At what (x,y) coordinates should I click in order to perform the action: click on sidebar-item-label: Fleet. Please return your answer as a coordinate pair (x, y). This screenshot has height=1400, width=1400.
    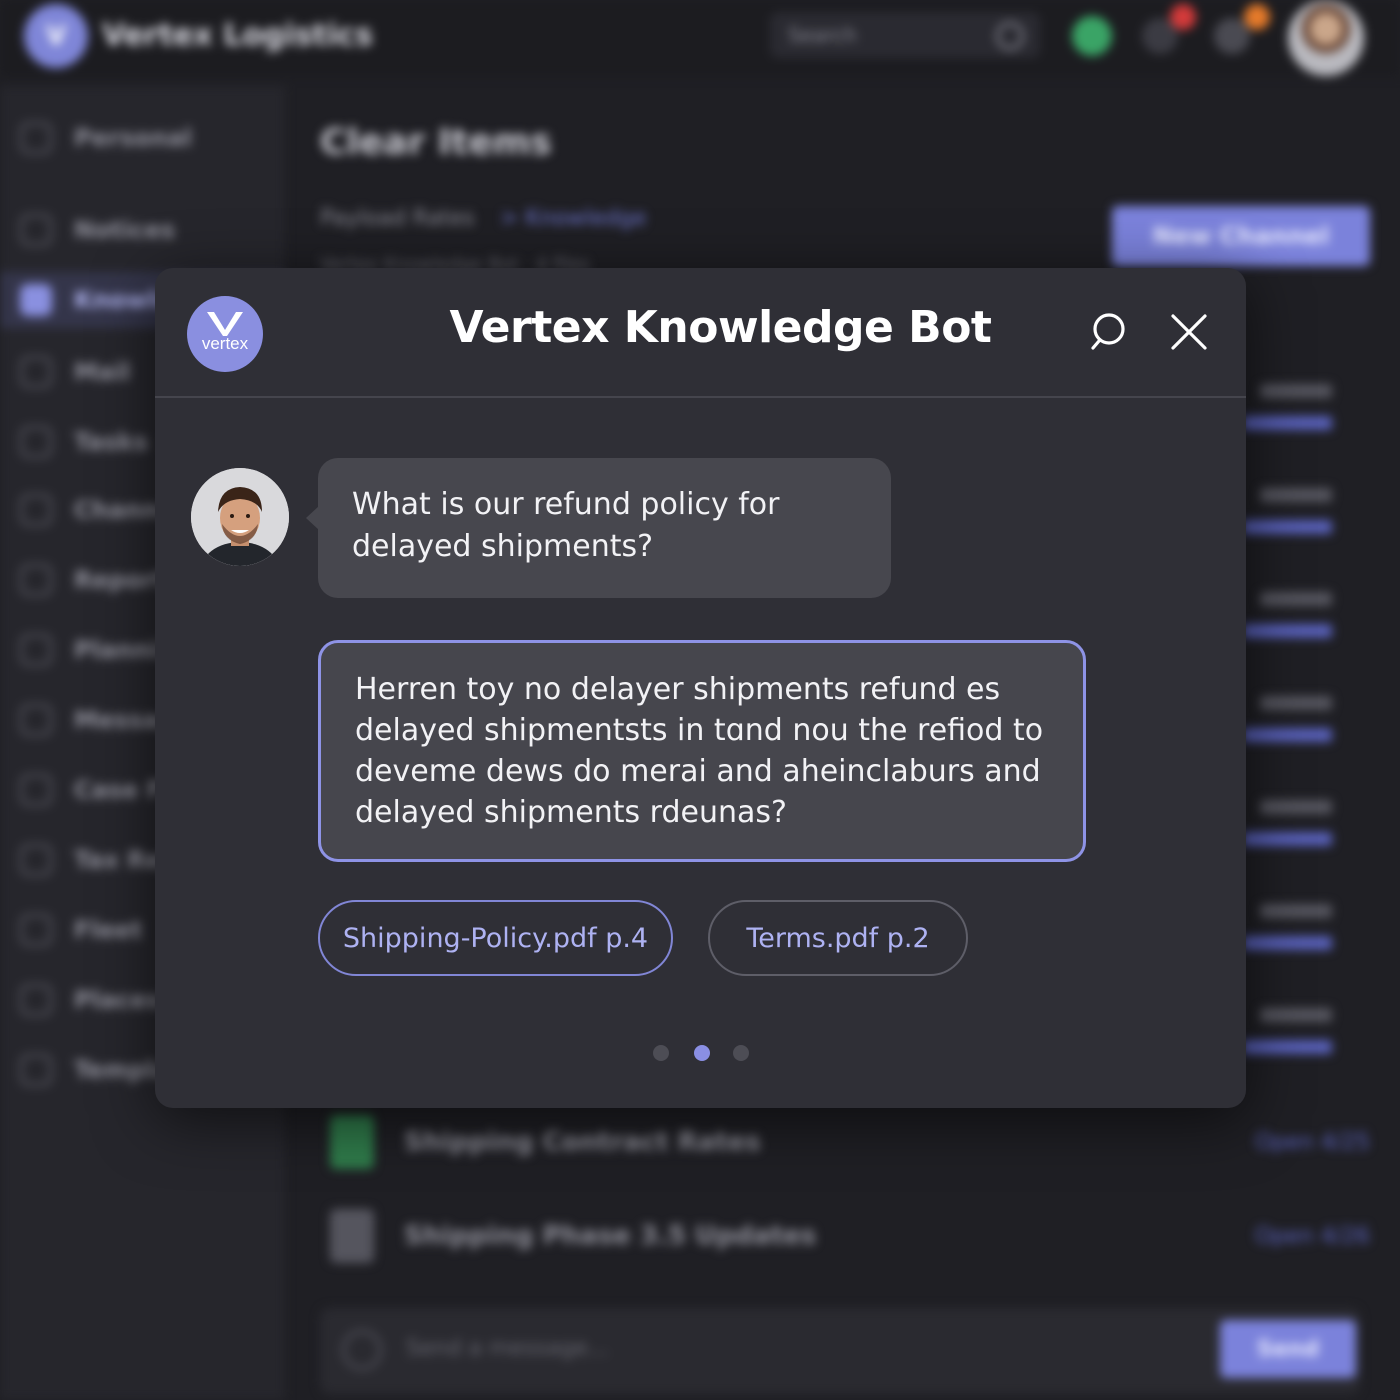
    Looking at the image, I should click on (108, 930).